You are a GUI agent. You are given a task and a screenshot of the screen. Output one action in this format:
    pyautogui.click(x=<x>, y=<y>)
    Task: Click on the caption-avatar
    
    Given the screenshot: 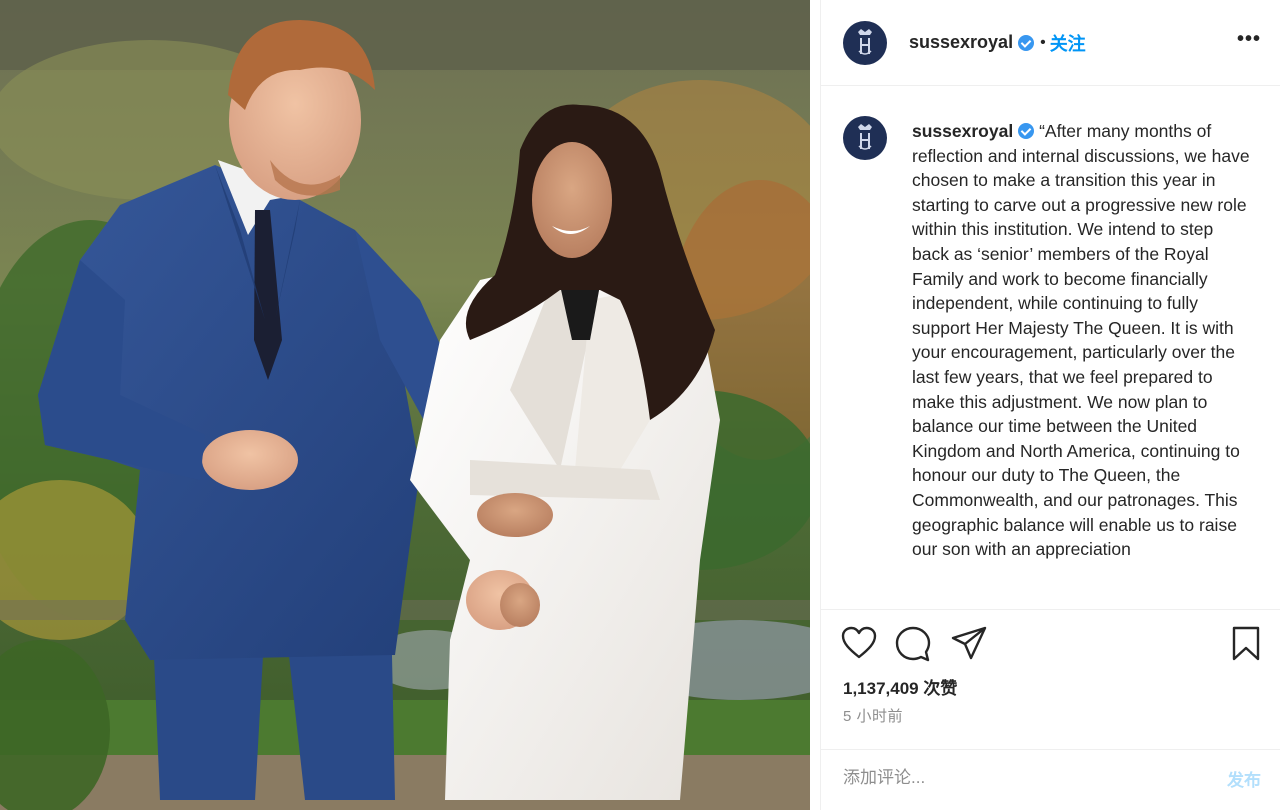 What is the action you would take?
    pyautogui.click(x=865, y=138)
    